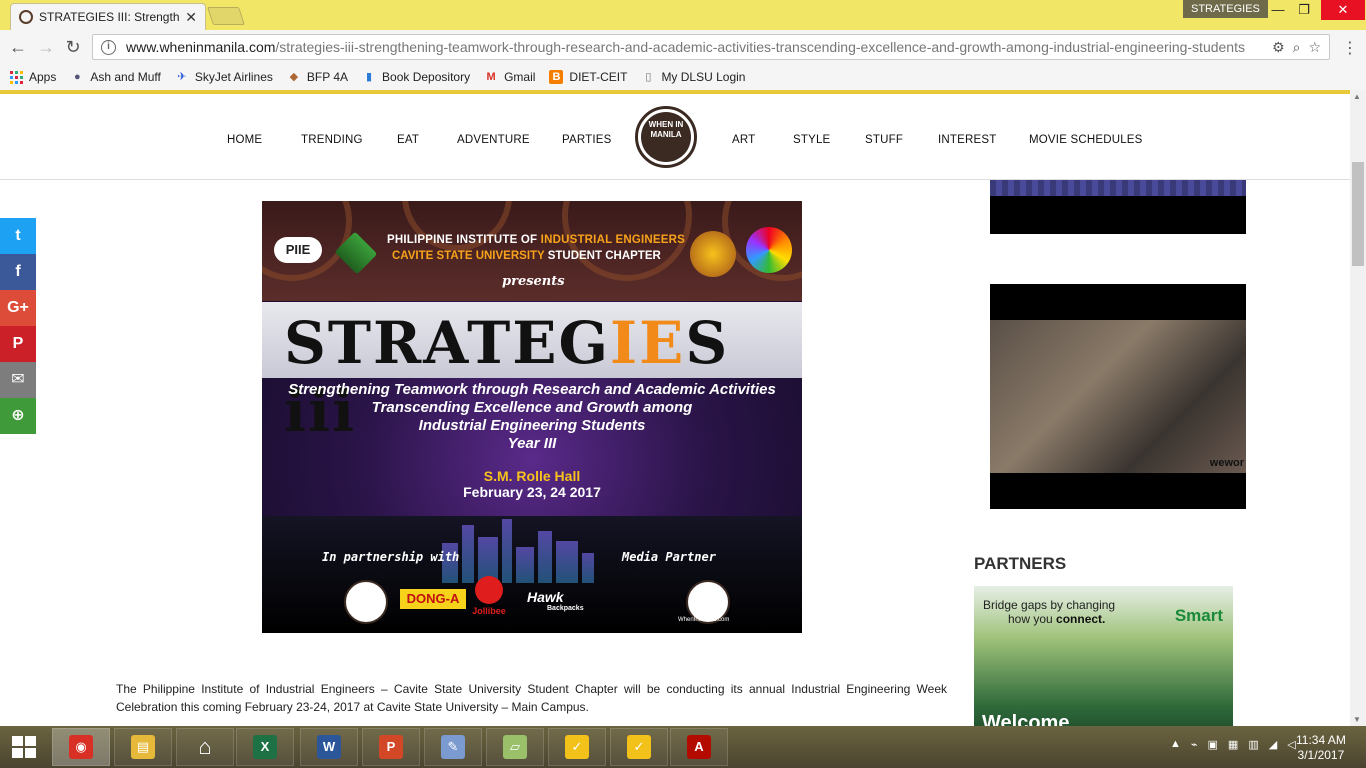 The height and width of the screenshot is (768, 1366). Describe the element at coordinates (489, 590) in the screenshot. I see `jollibee-mascot-icon` at that location.